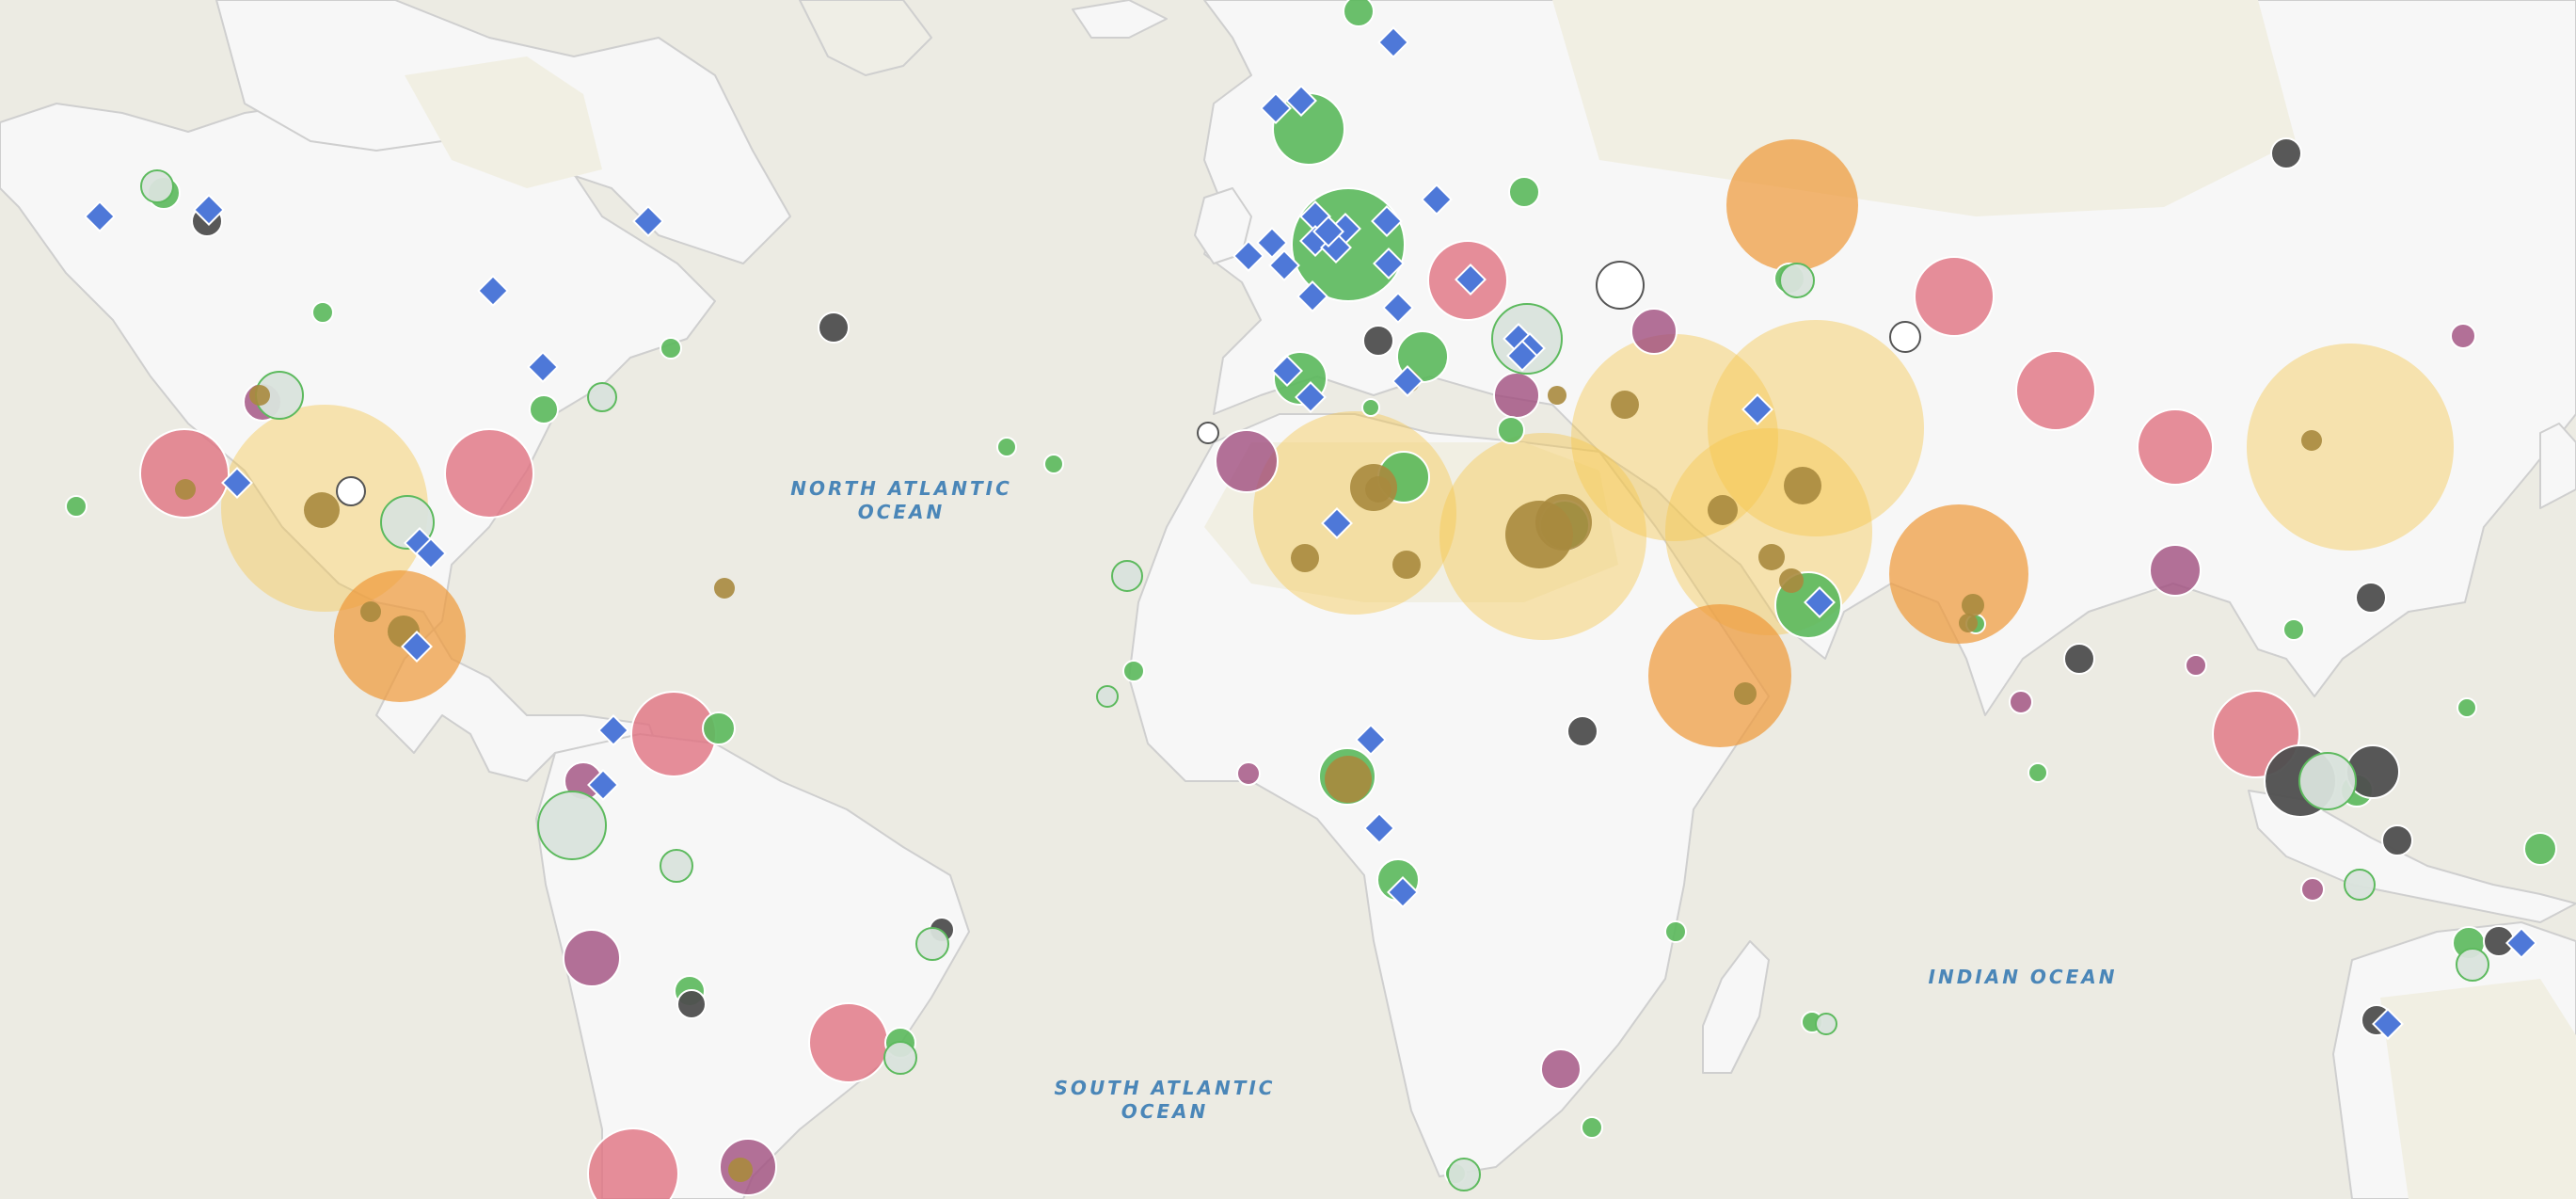 Image resolution: width=2576 pixels, height=1199 pixels. What do you see at coordinates (901, 500) in the screenshot?
I see `ocean-label-north-atlantic: NORTH ATLANTIC OCEAN` at bounding box center [901, 500].